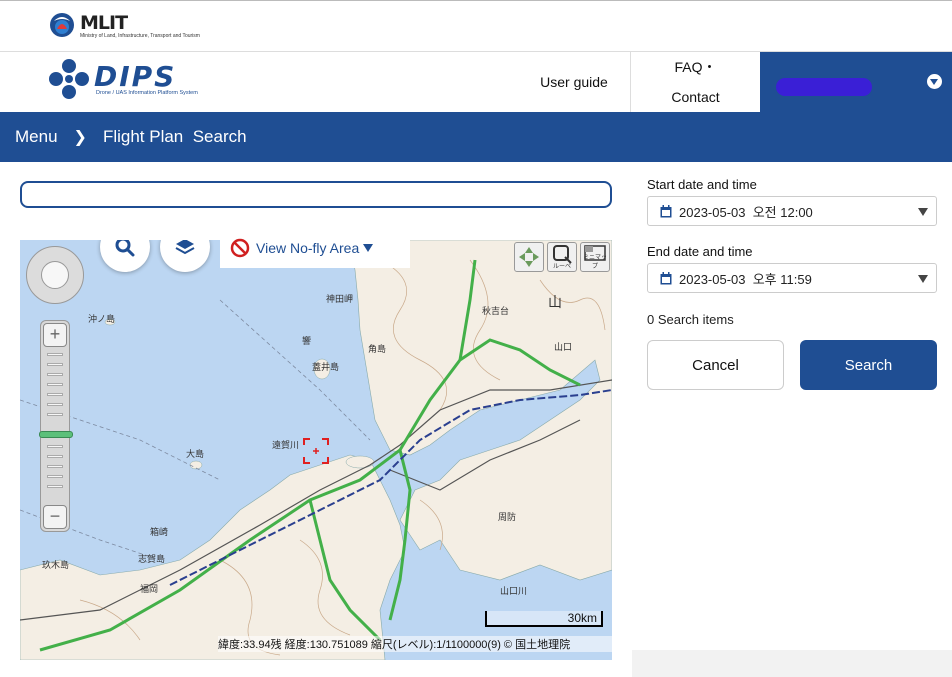  I want to click on end-date-select: 2023-05-03 오후 11:59, so click(792, 278).